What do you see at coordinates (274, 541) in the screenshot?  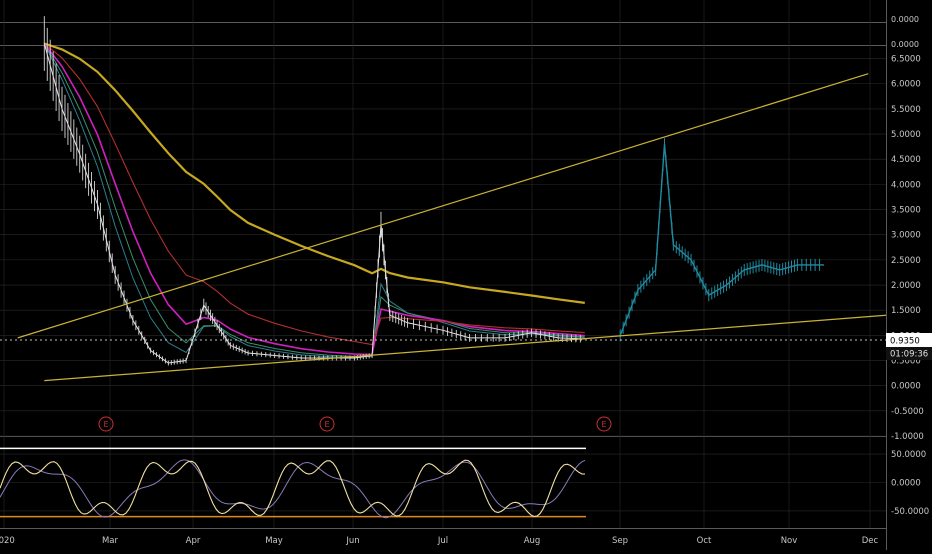 I see `time-tick-label: May` at bounding box center [274, 541].